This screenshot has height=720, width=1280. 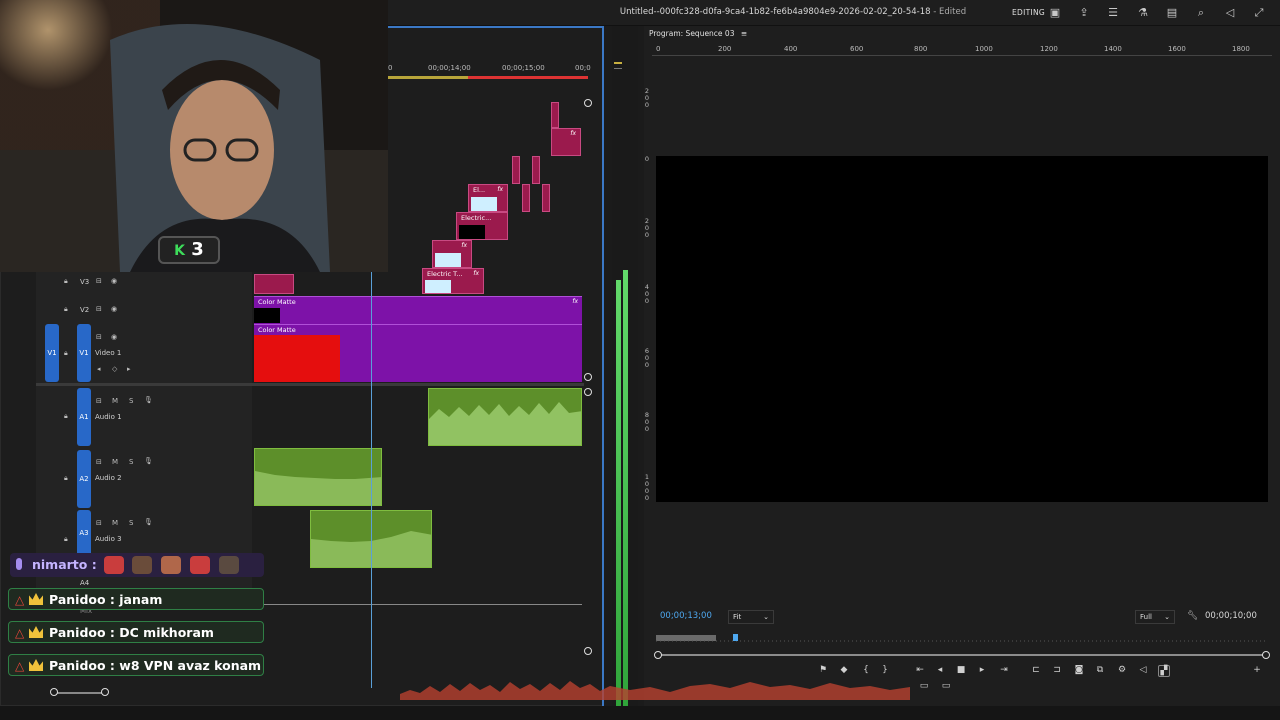 I want to click on next-keyframe-icon: ▸, so click(x=129, y=369).